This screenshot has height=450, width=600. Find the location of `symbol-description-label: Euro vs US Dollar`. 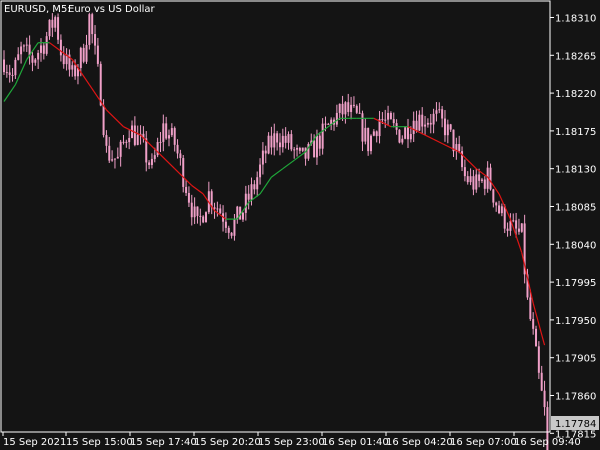

symbol-description-label: Euro vs US Dollar is located at coordinates (112, 9).